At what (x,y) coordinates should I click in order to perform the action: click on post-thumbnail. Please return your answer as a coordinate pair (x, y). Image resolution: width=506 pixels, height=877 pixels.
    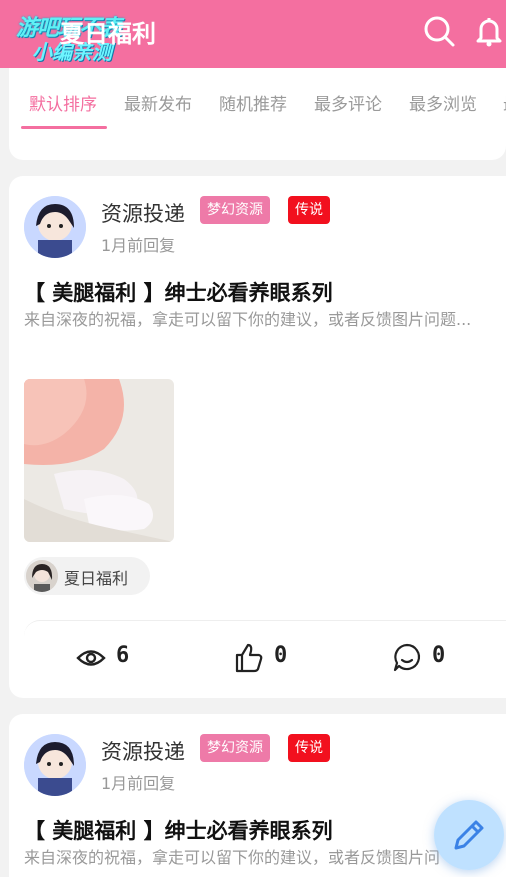
    Looking at the image, I should click on (99, 460).